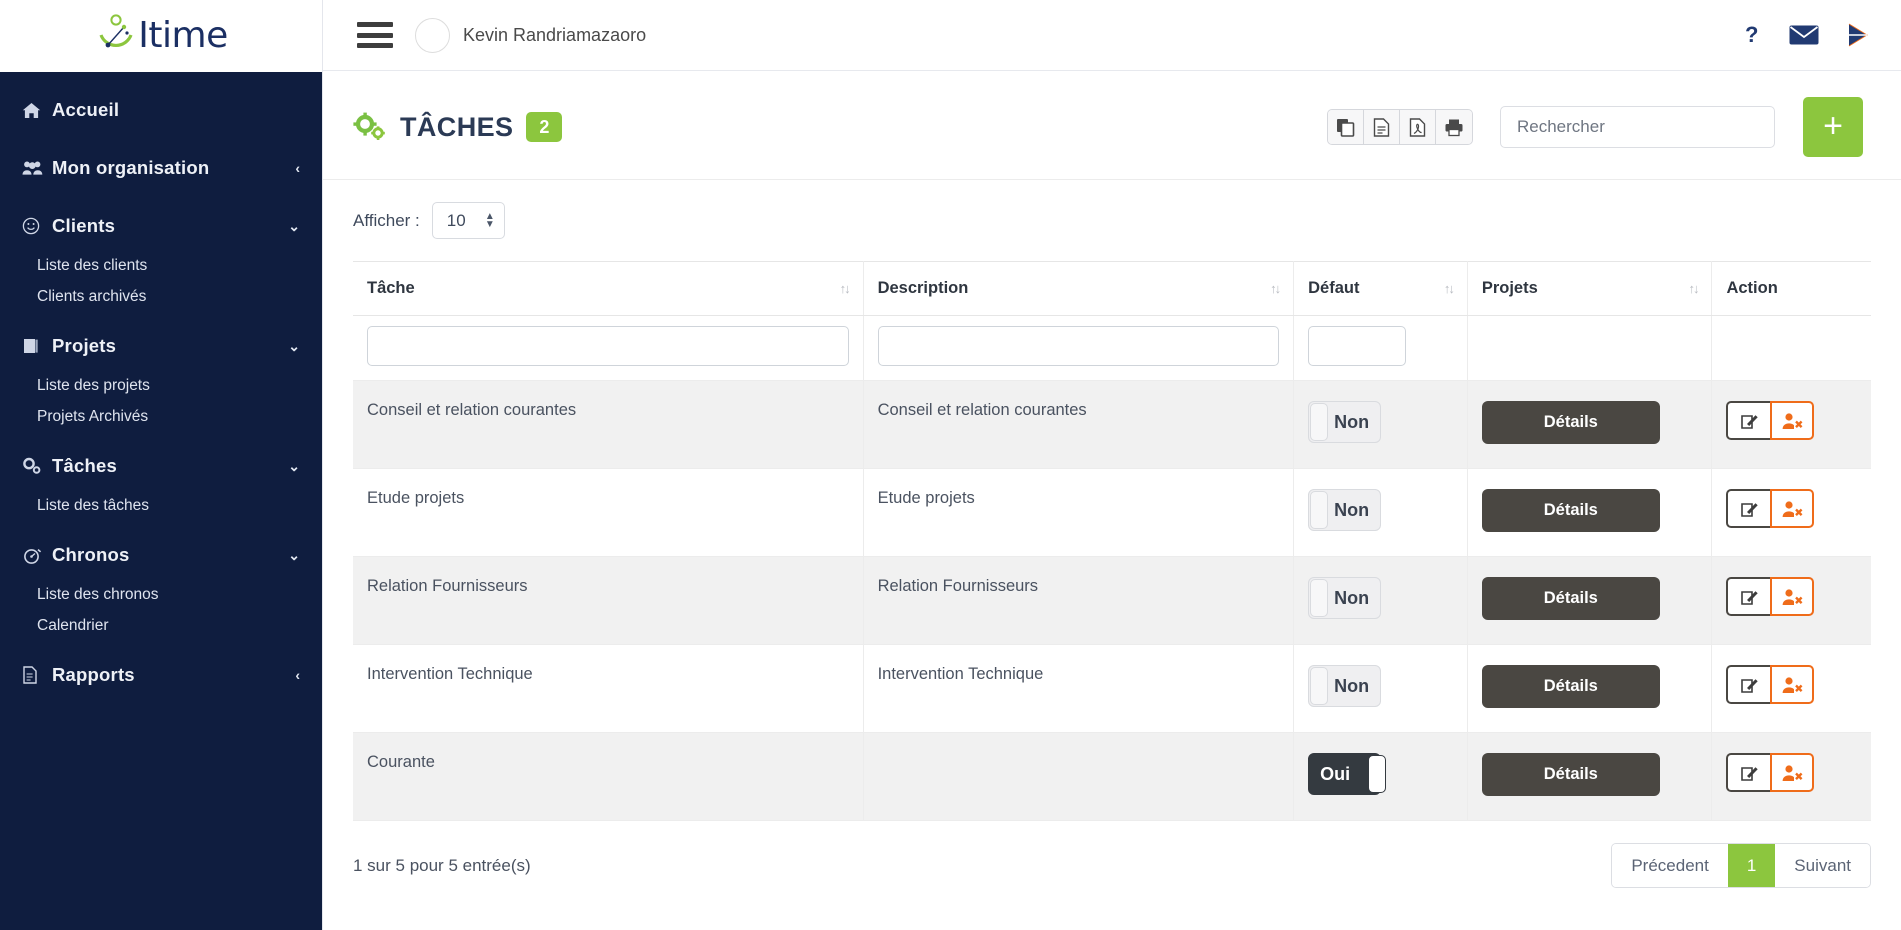  I want to click on envelope-icon, so click(1804, 35).